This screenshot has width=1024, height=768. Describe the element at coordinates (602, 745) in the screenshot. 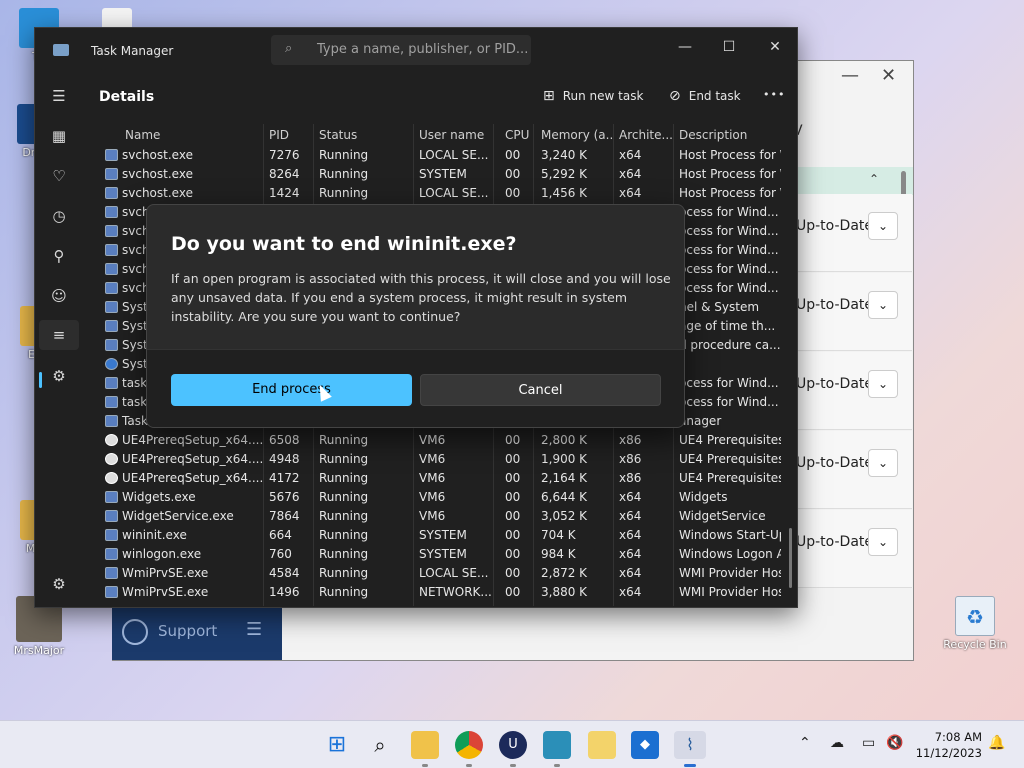

I see `notepad-icon` at that location.